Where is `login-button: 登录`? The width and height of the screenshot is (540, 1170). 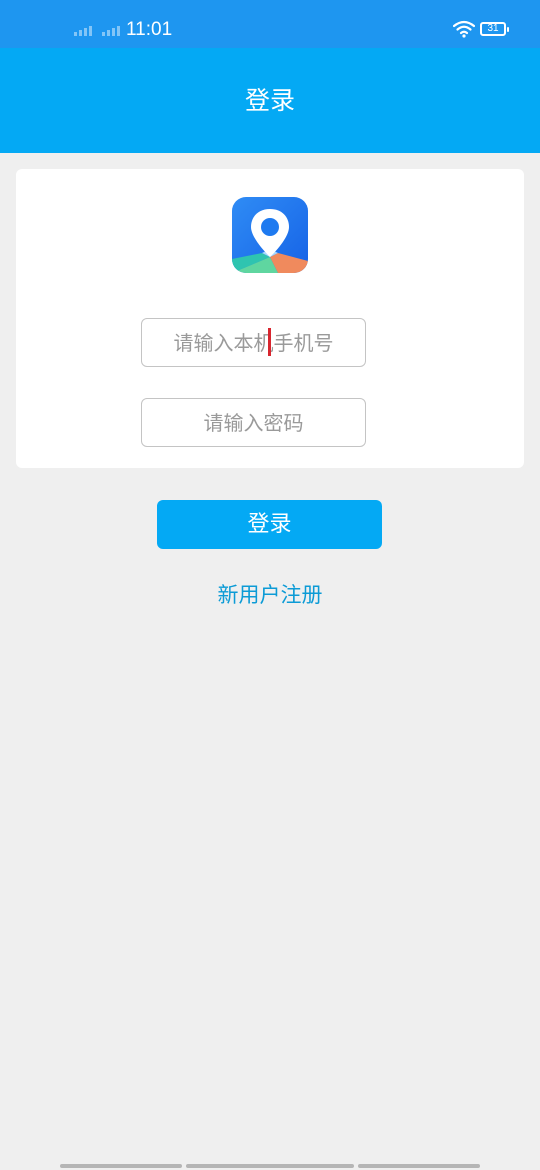 login-button: 登录 is located at coordinates (269, 524).